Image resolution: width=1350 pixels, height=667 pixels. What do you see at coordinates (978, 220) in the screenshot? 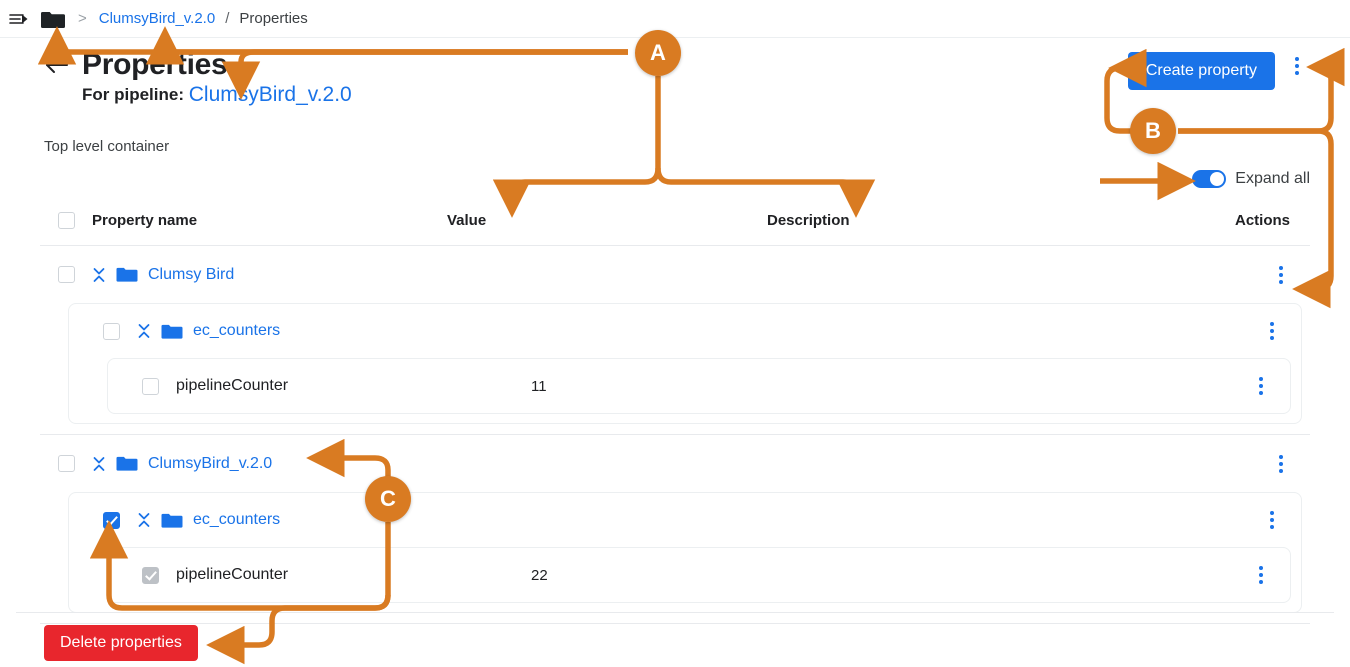
I see `column-header-description: Description` at bounding box center [978, 220].